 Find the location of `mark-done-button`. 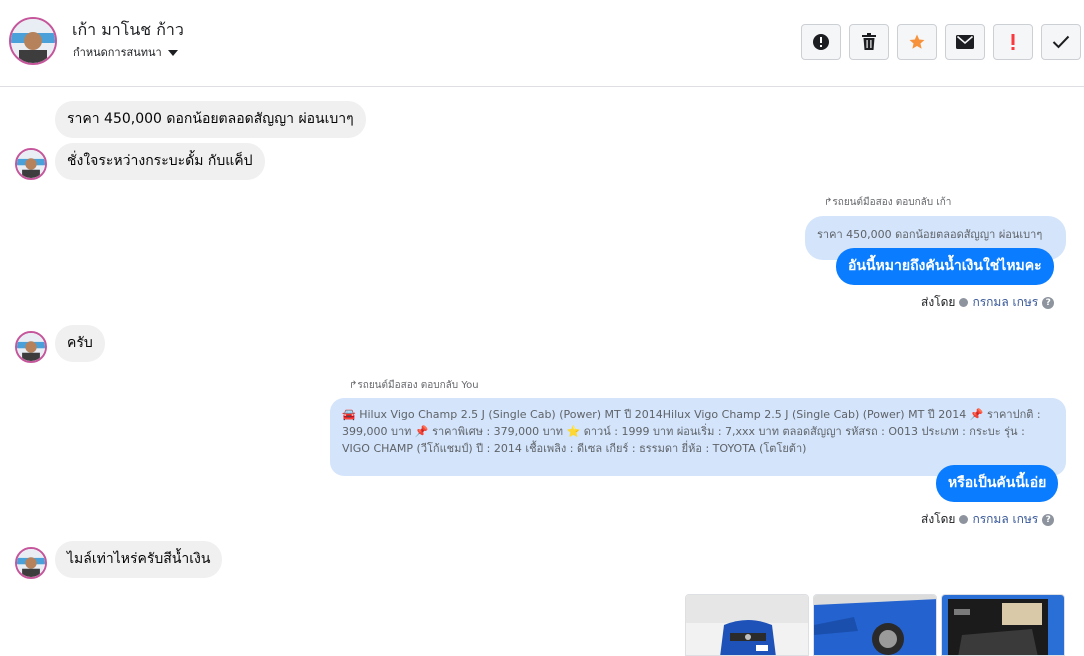

mark-done-button is located at coordinates (1061, 42).